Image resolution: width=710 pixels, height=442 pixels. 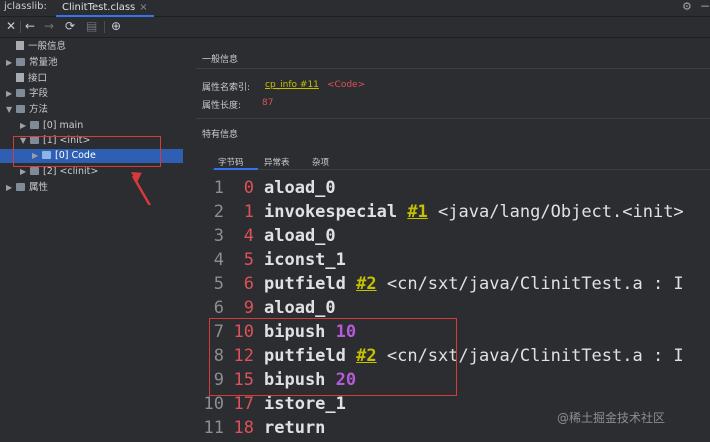 What do you see at coordinates (705, 6) in the screenshot?
I see `minimize-icon: −` at bounding box center [705, 6].